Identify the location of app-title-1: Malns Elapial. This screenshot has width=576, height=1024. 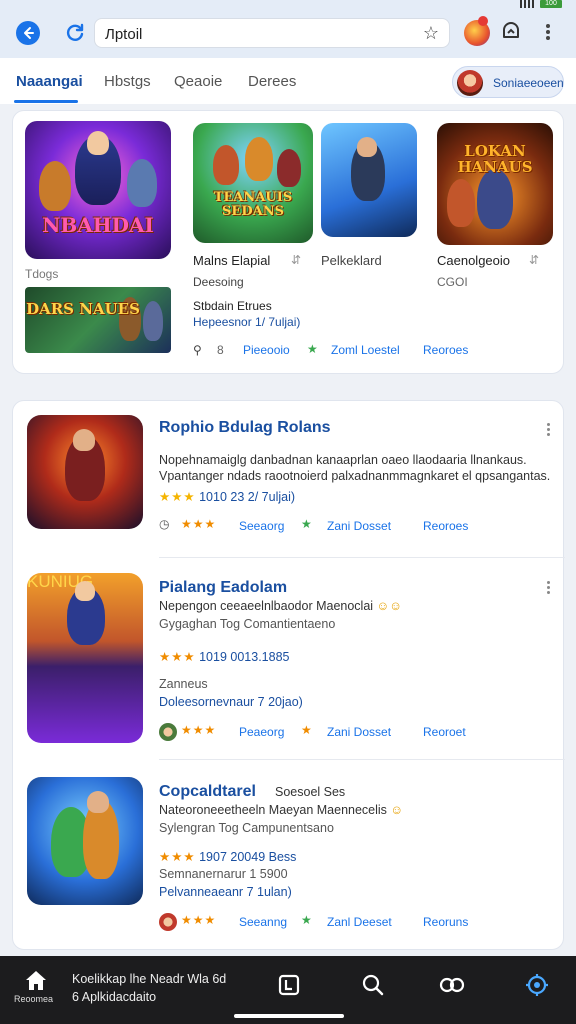
(232, 260).